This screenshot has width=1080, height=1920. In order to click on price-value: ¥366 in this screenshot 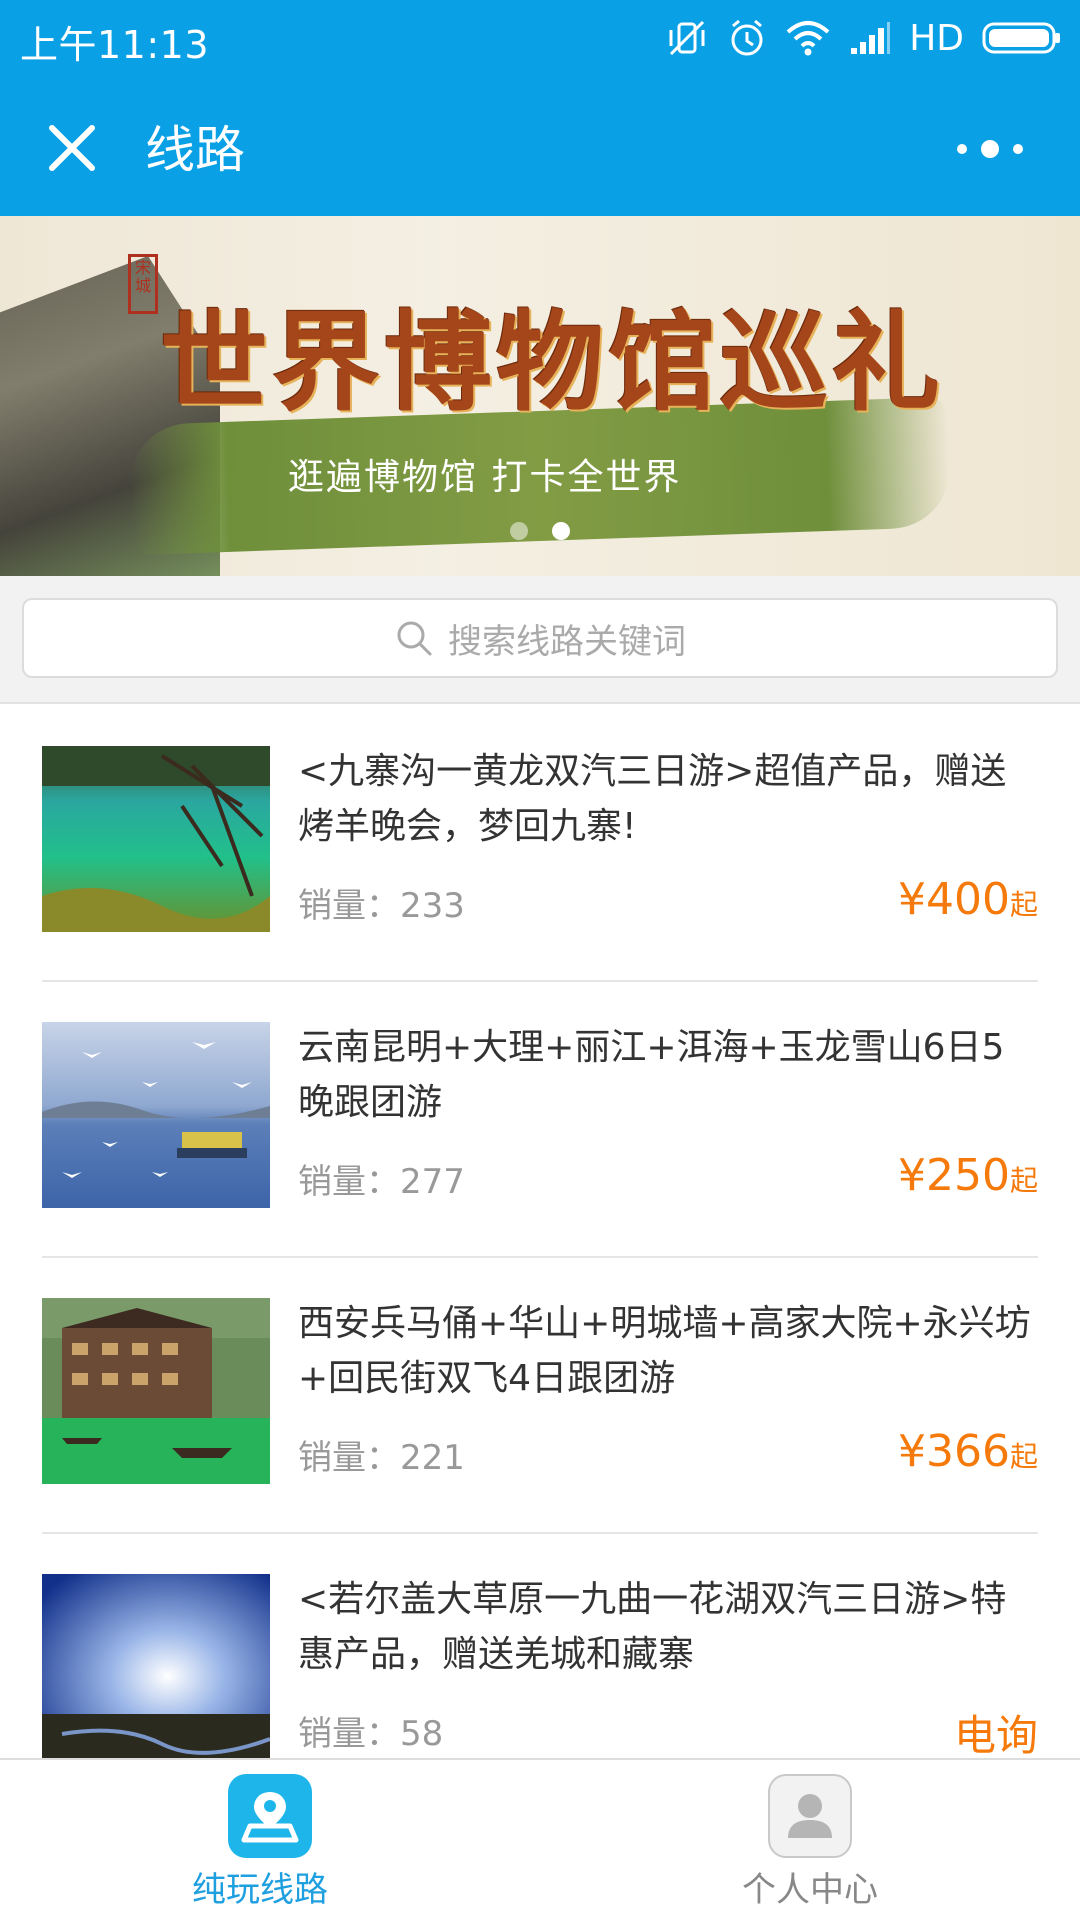, I will do `click(954, 1451)`.